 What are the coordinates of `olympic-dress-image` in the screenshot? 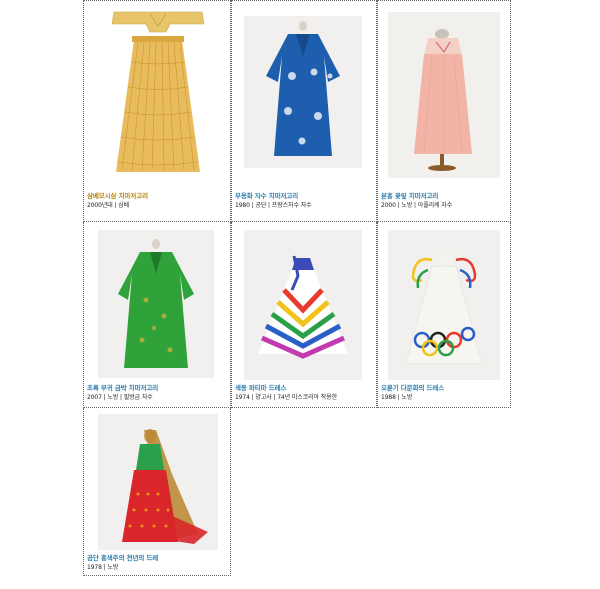 It's located at (444, 305).